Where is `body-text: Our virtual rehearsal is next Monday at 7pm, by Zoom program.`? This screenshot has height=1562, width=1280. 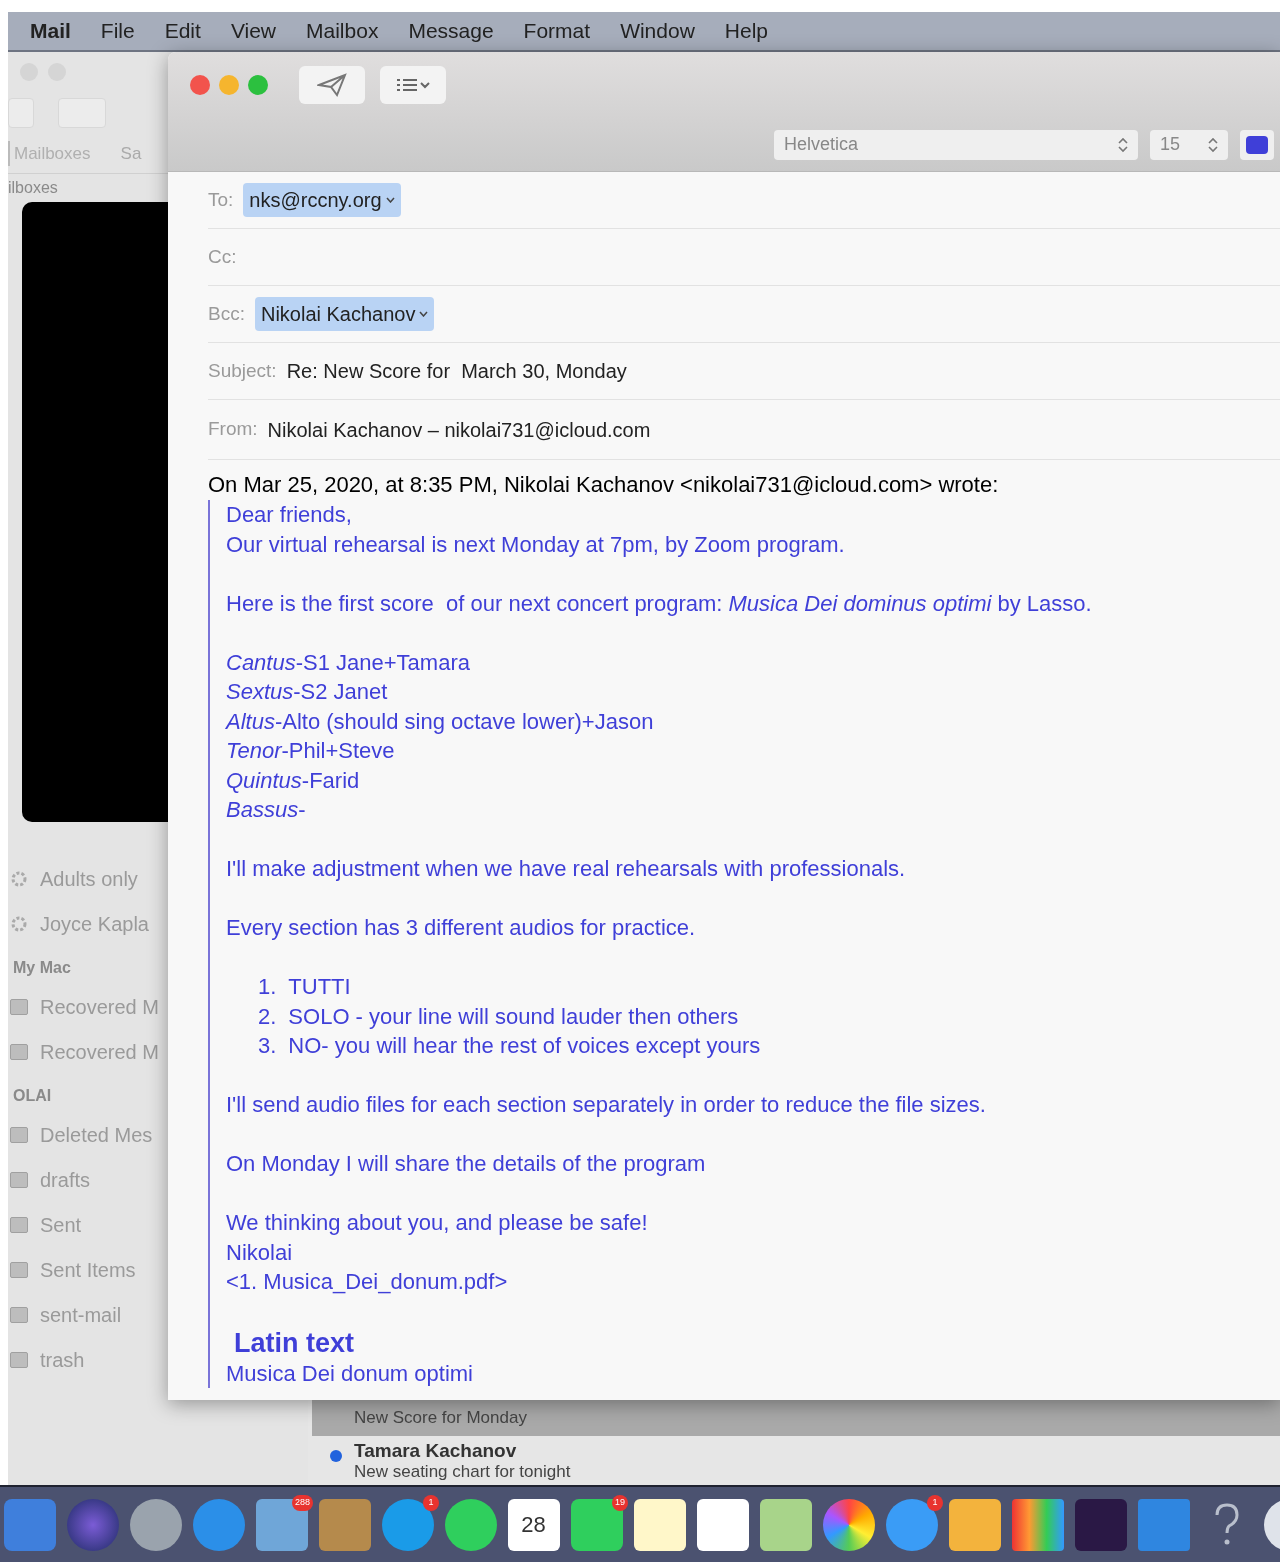 body-text: Our virtual rehearsal is next Monday at 7pm, by Zoom program. is located at coordinates (536, 544).